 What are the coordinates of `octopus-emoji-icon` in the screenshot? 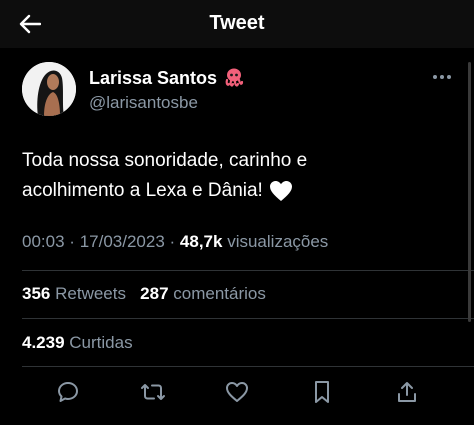 It's located at (234, 77).